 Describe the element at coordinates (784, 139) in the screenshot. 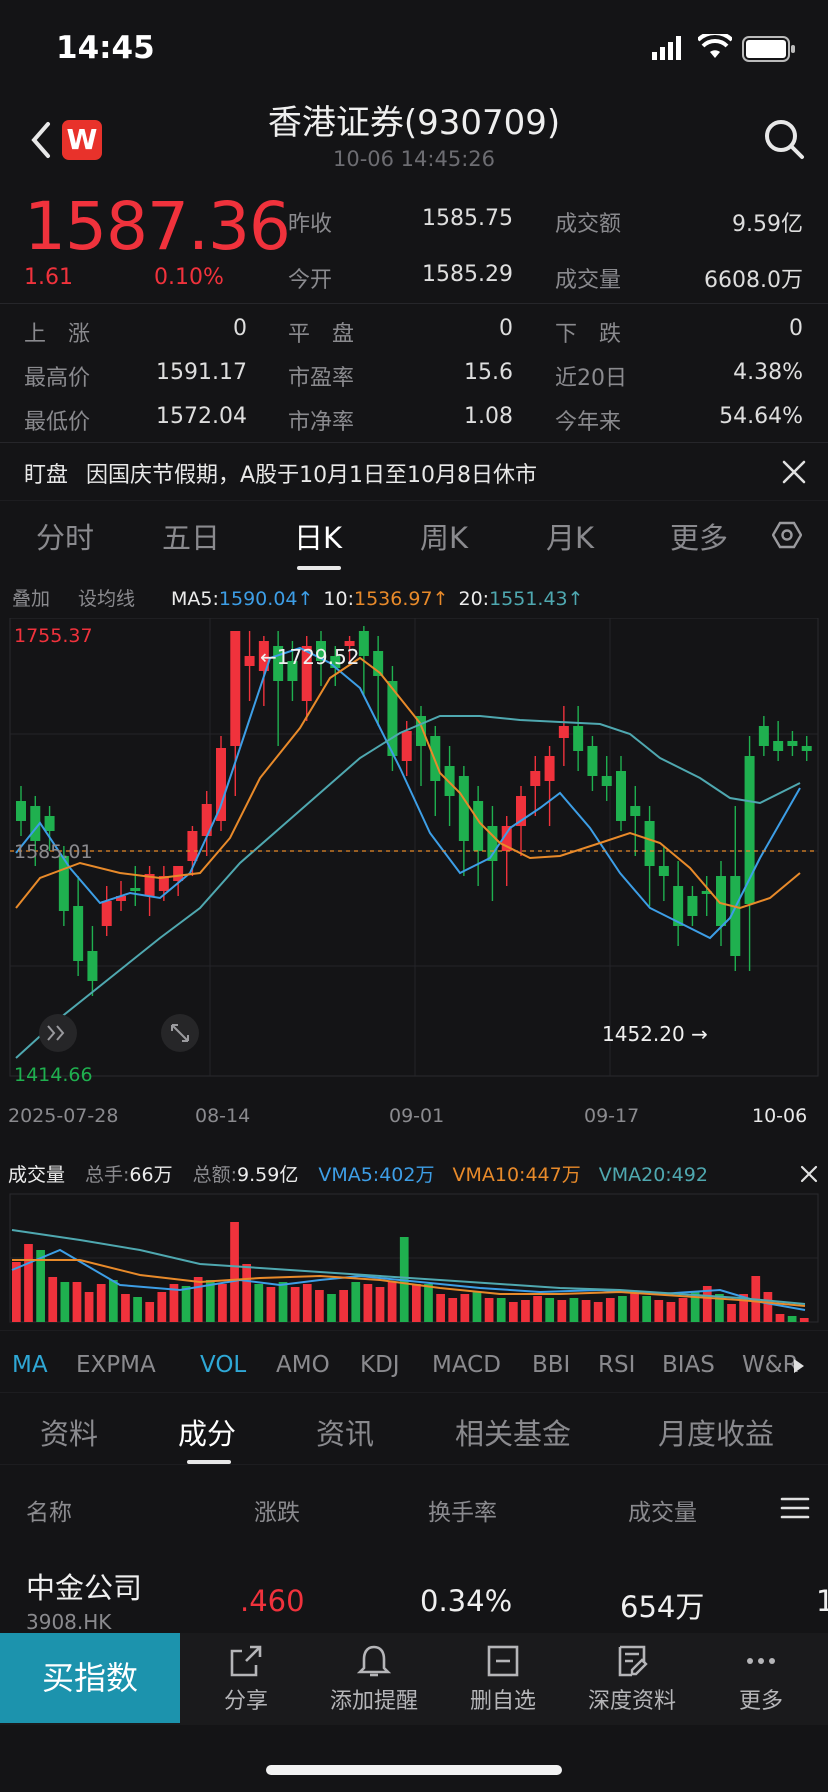

I see `search-icon` at that location.